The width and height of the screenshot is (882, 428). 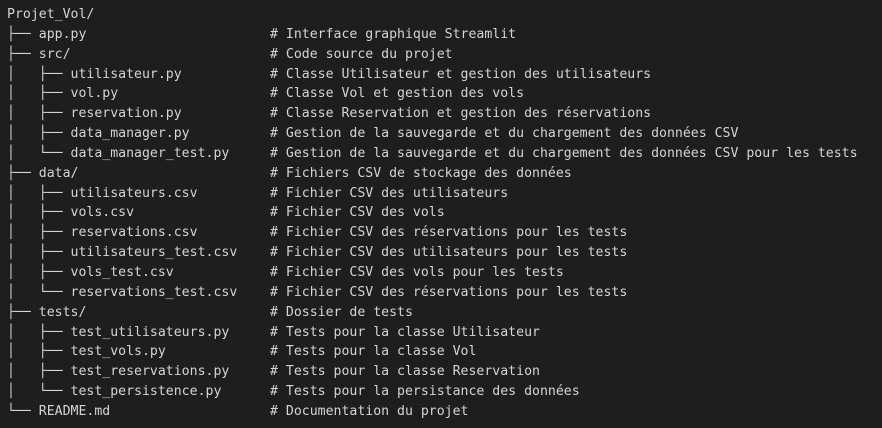 What do you see at coordinates (94, 94) in the screenshot?
I see `file-name: vol.py` at bounding box center [94, 94].